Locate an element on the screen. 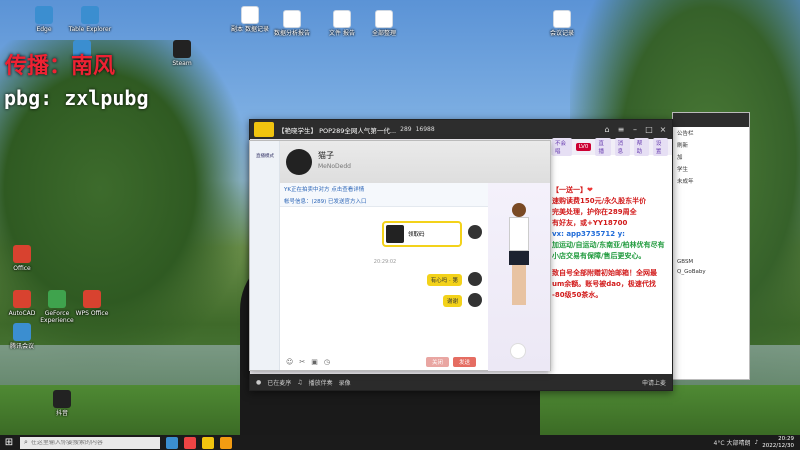 Image resolution: width=800 pixels, height=450 pixels. side-line: 刷新 is located at coordinates (711, 145).